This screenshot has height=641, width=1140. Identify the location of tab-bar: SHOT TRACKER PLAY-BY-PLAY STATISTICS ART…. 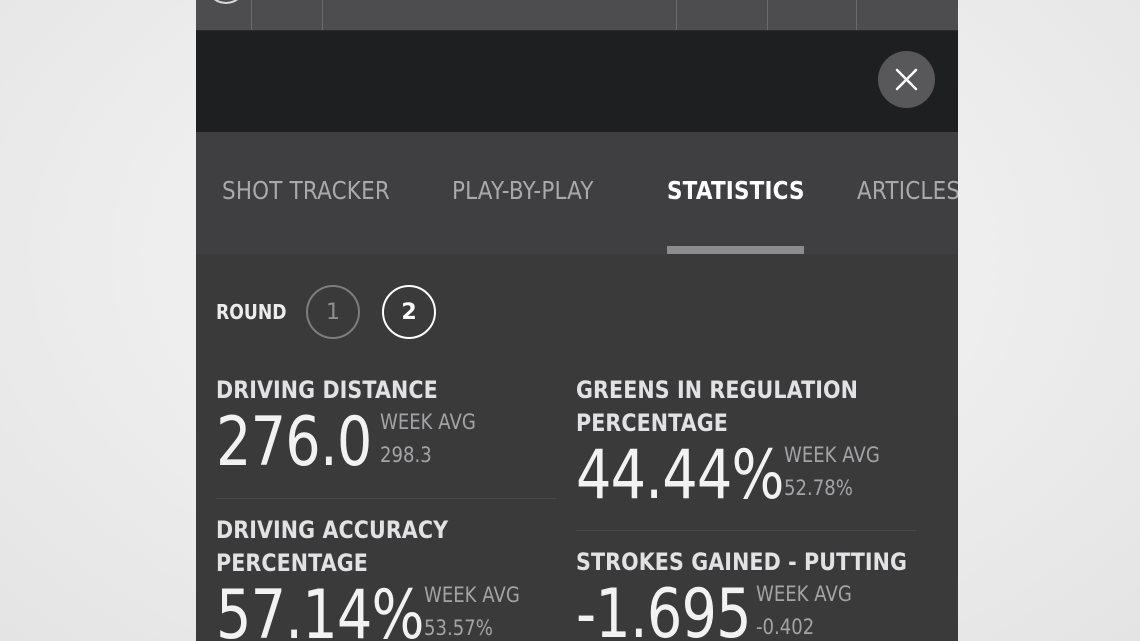
(577, 193).